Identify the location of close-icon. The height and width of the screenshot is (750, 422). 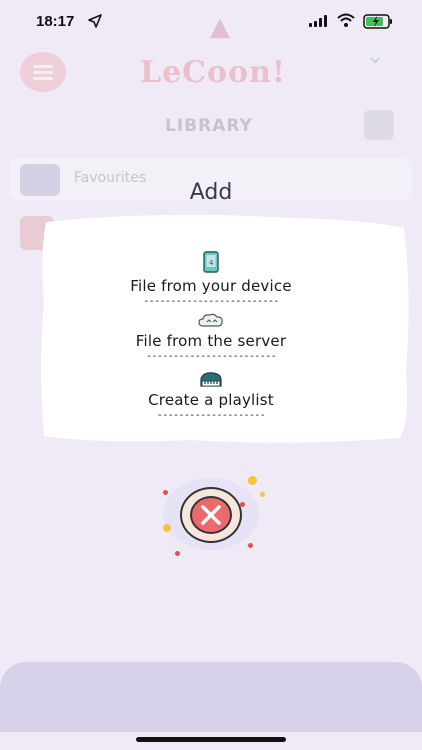
(211, 515).